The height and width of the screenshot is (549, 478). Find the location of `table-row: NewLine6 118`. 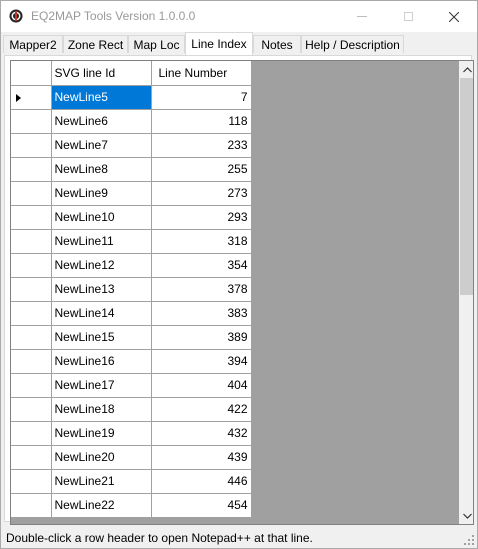

table-row: NewLine6 118 is located at coordinates (131, 121).